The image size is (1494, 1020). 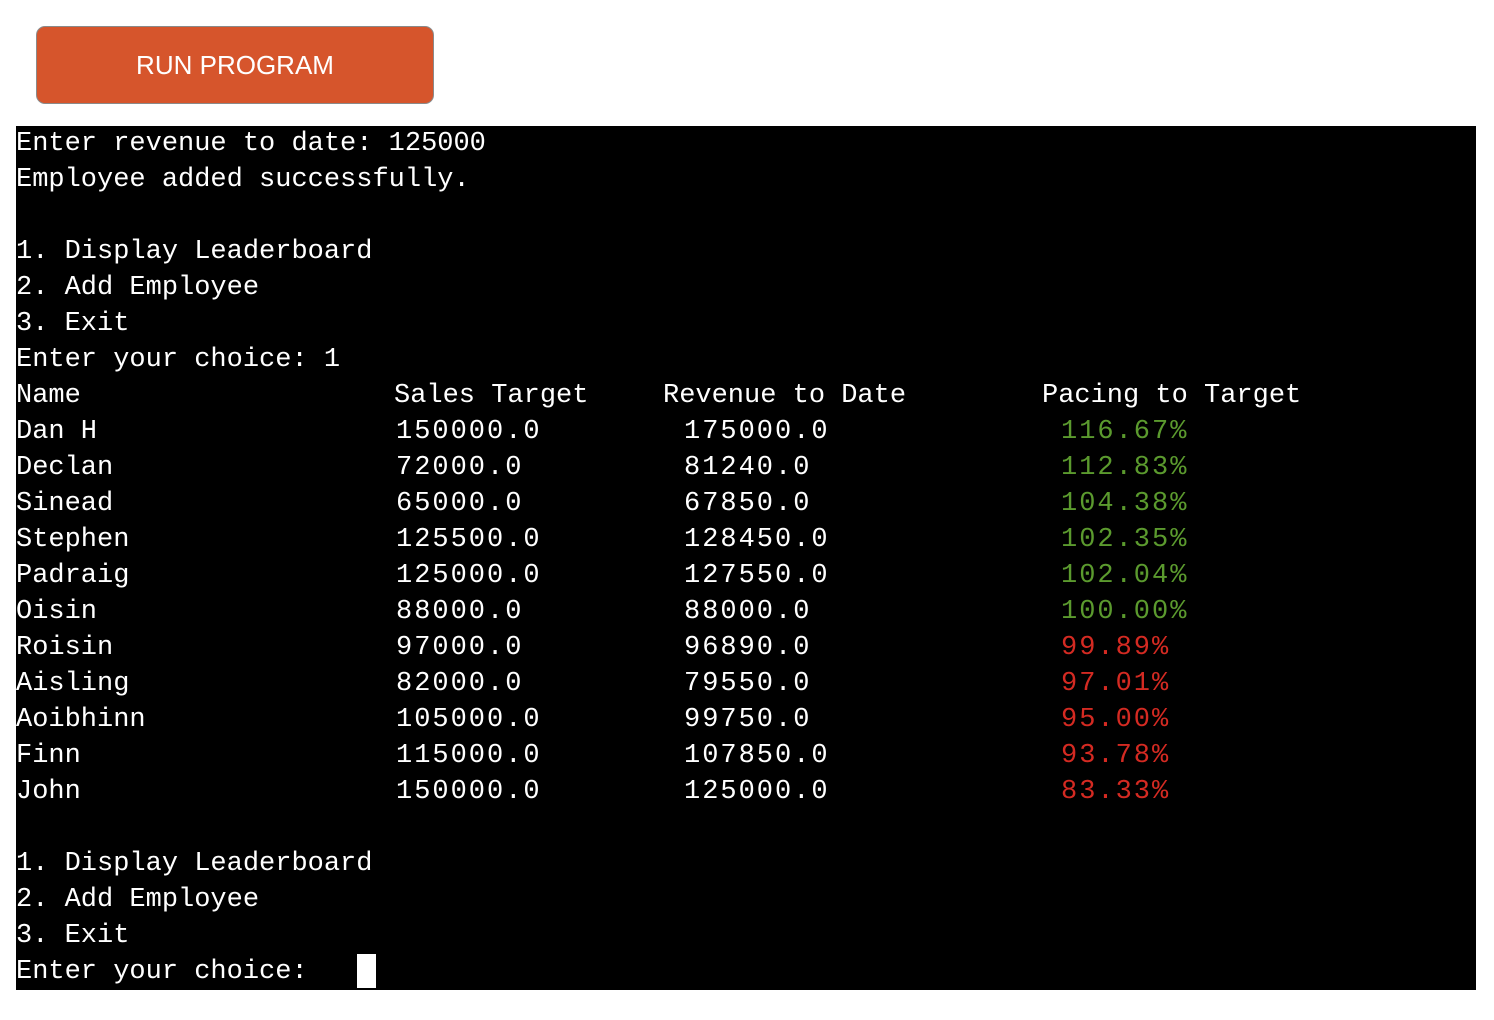 I want to click on leaderboard-row: Roisin 97000.0 96890.0 99.89%, so click(x=746, y=648).